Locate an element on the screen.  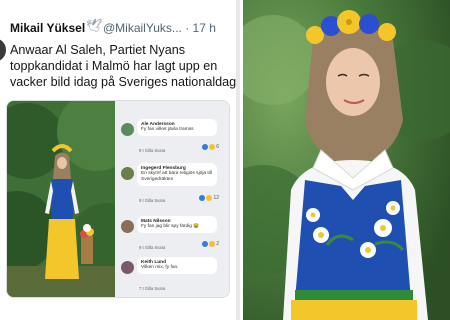
comment-bubble: Ale Andersson Fy fan vilket jävla tramss is located at coordinates (177, 127).